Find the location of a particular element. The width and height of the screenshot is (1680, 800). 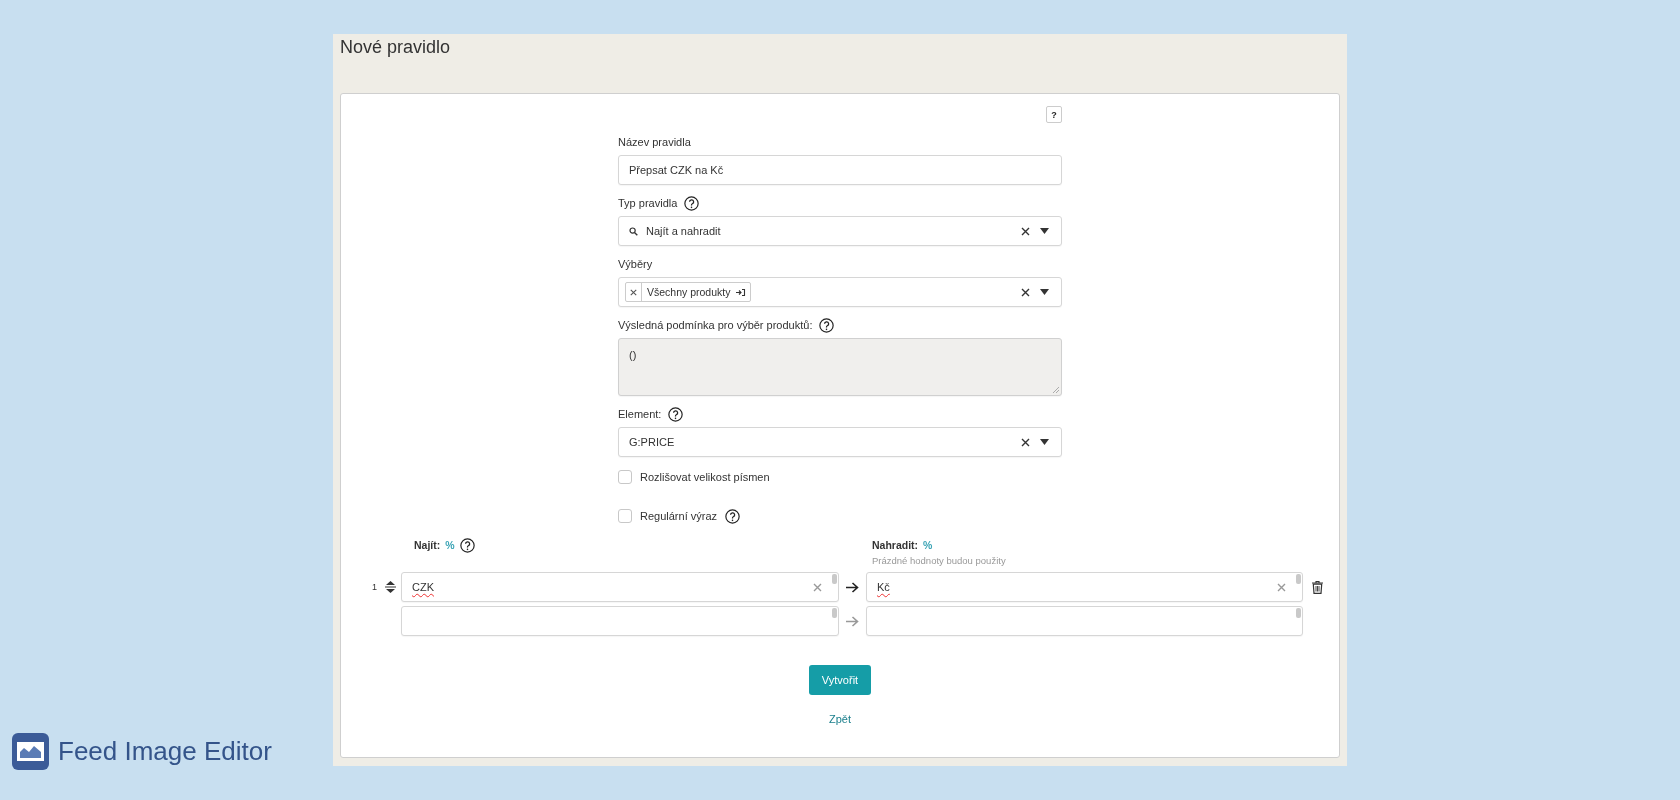

back-link: Zpět is located at coordinates (840, 719).